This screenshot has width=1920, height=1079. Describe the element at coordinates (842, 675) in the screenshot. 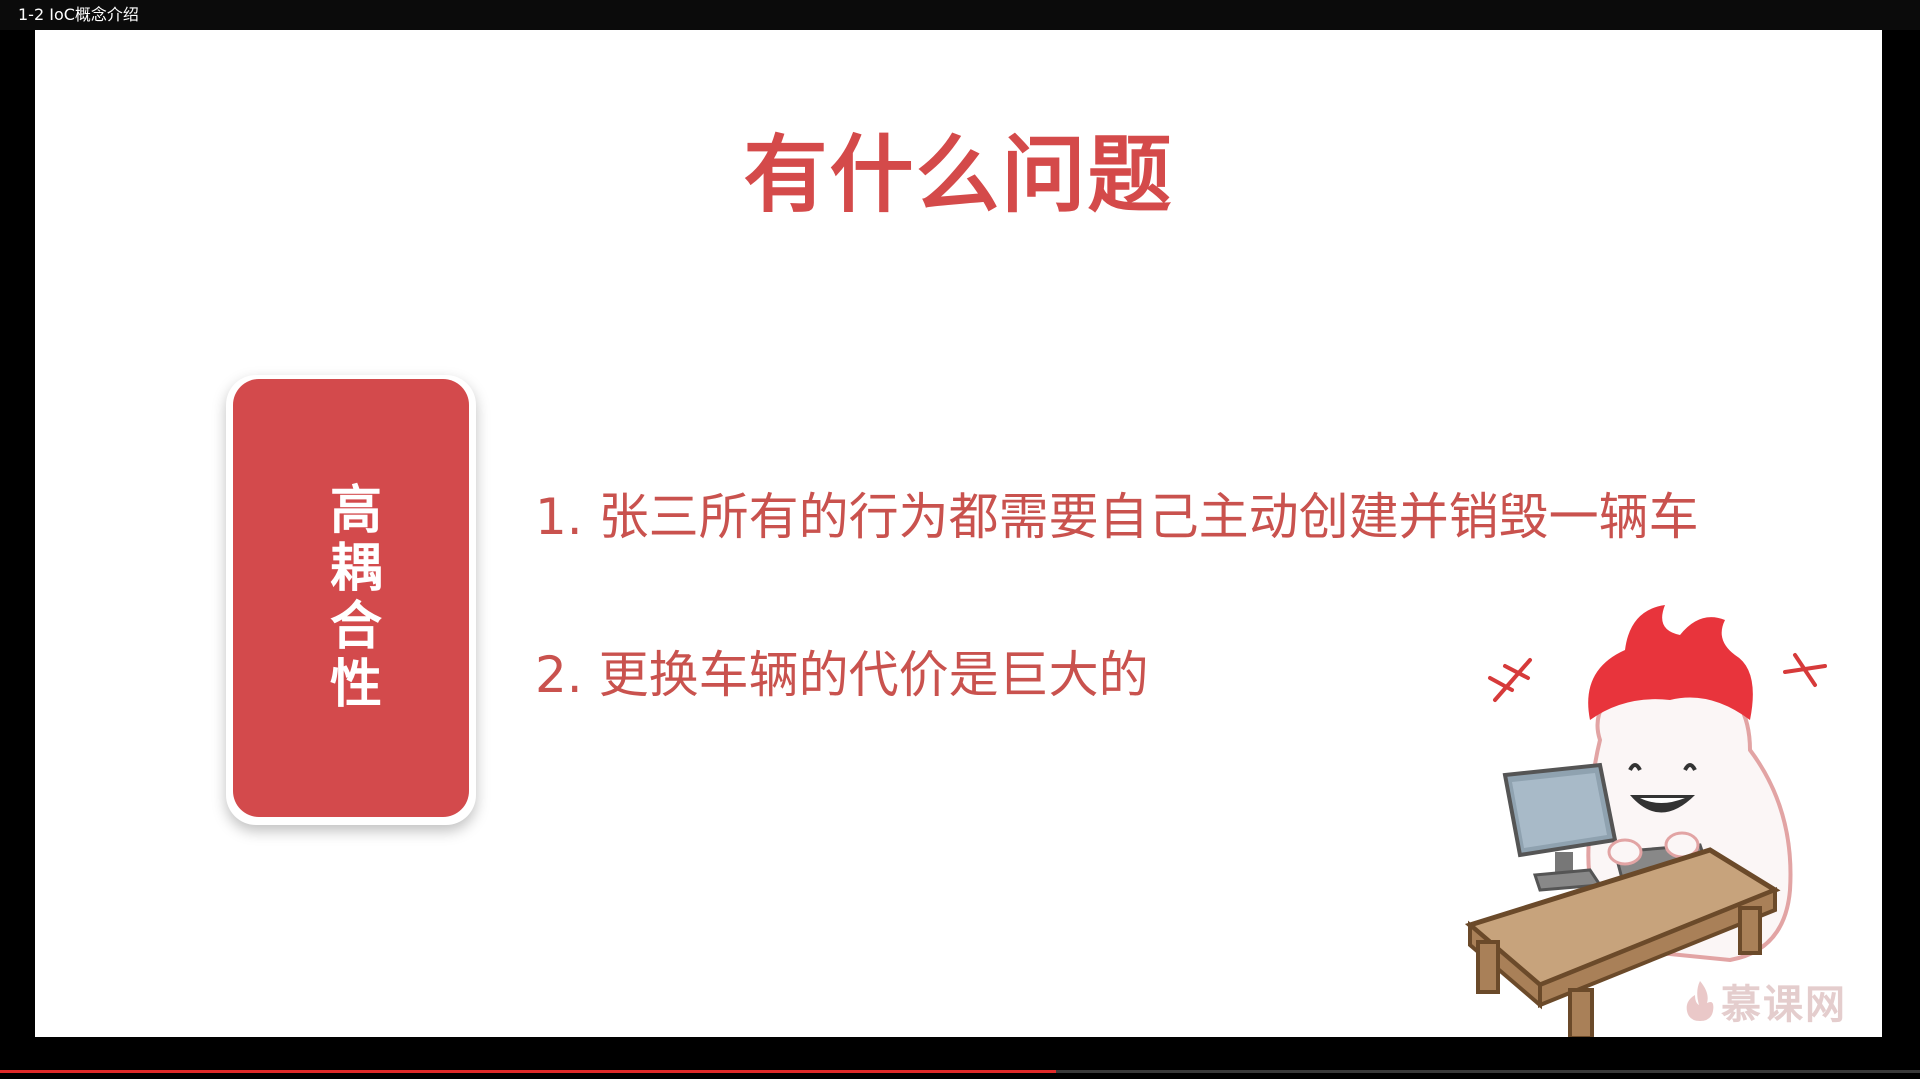

I see `point-2: 2. 更换车辆的代价是巨大的` at that location.